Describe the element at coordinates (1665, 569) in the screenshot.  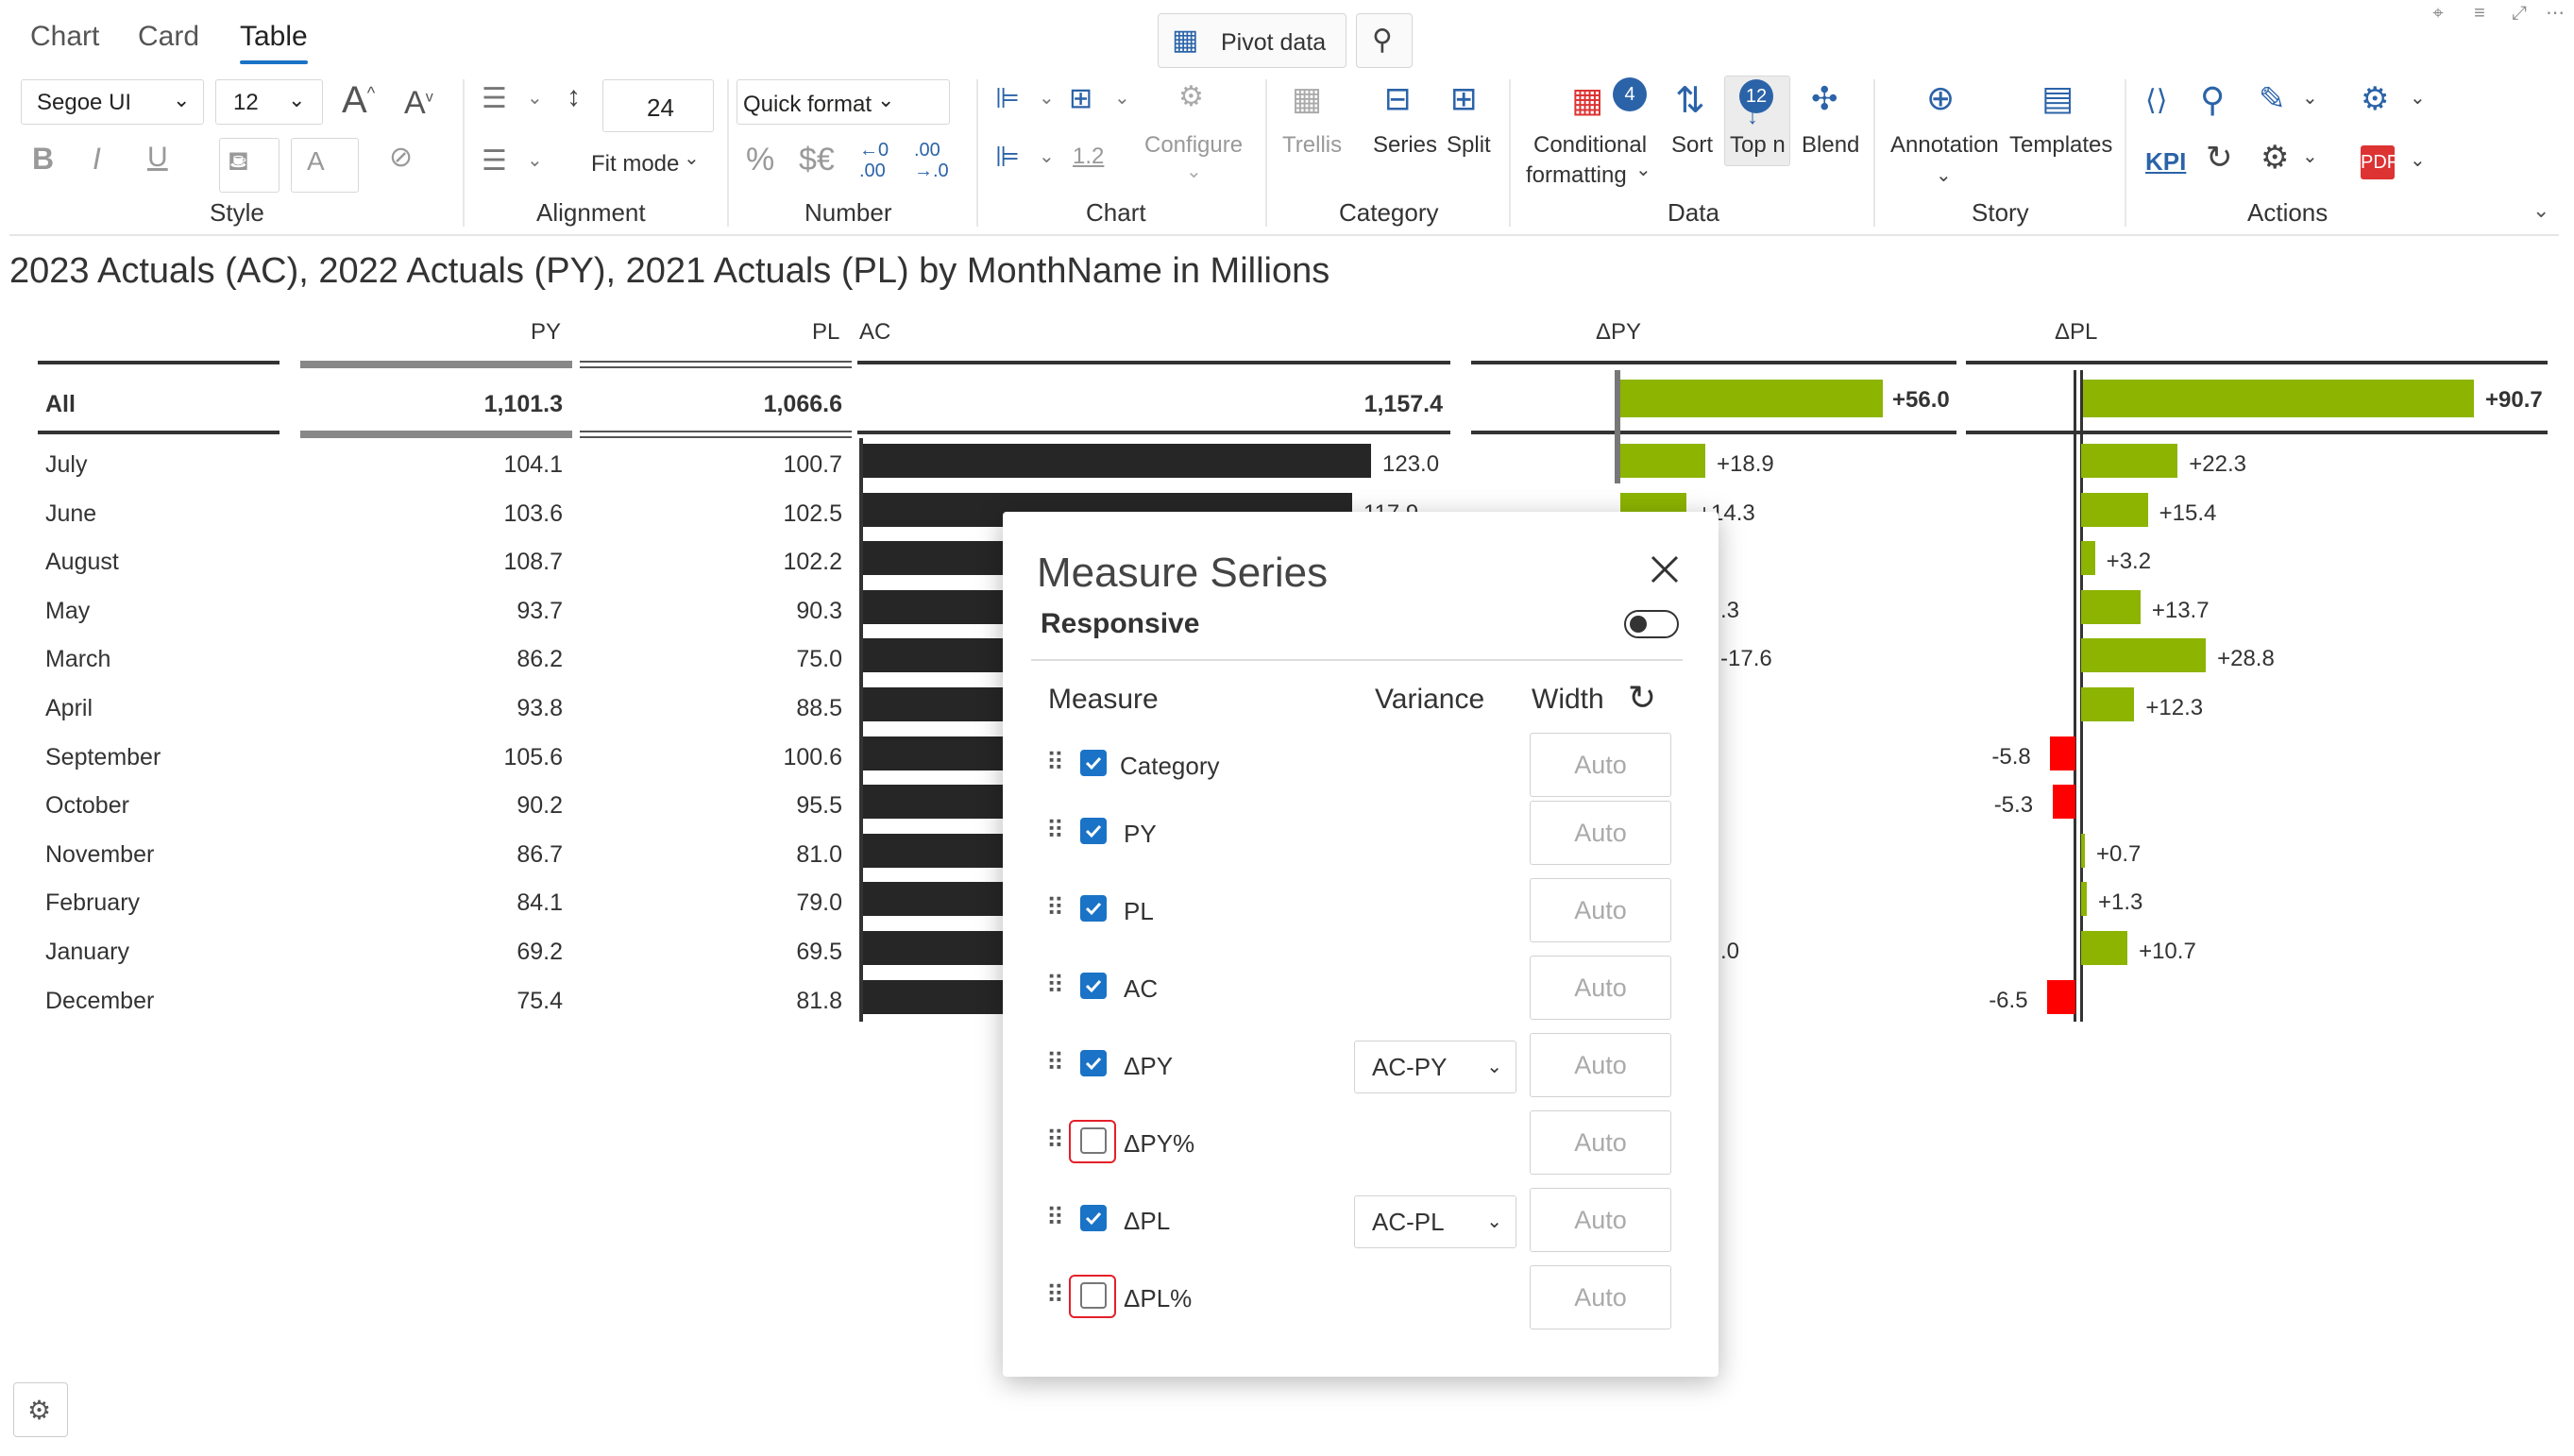
I see `close-icon` at that location.